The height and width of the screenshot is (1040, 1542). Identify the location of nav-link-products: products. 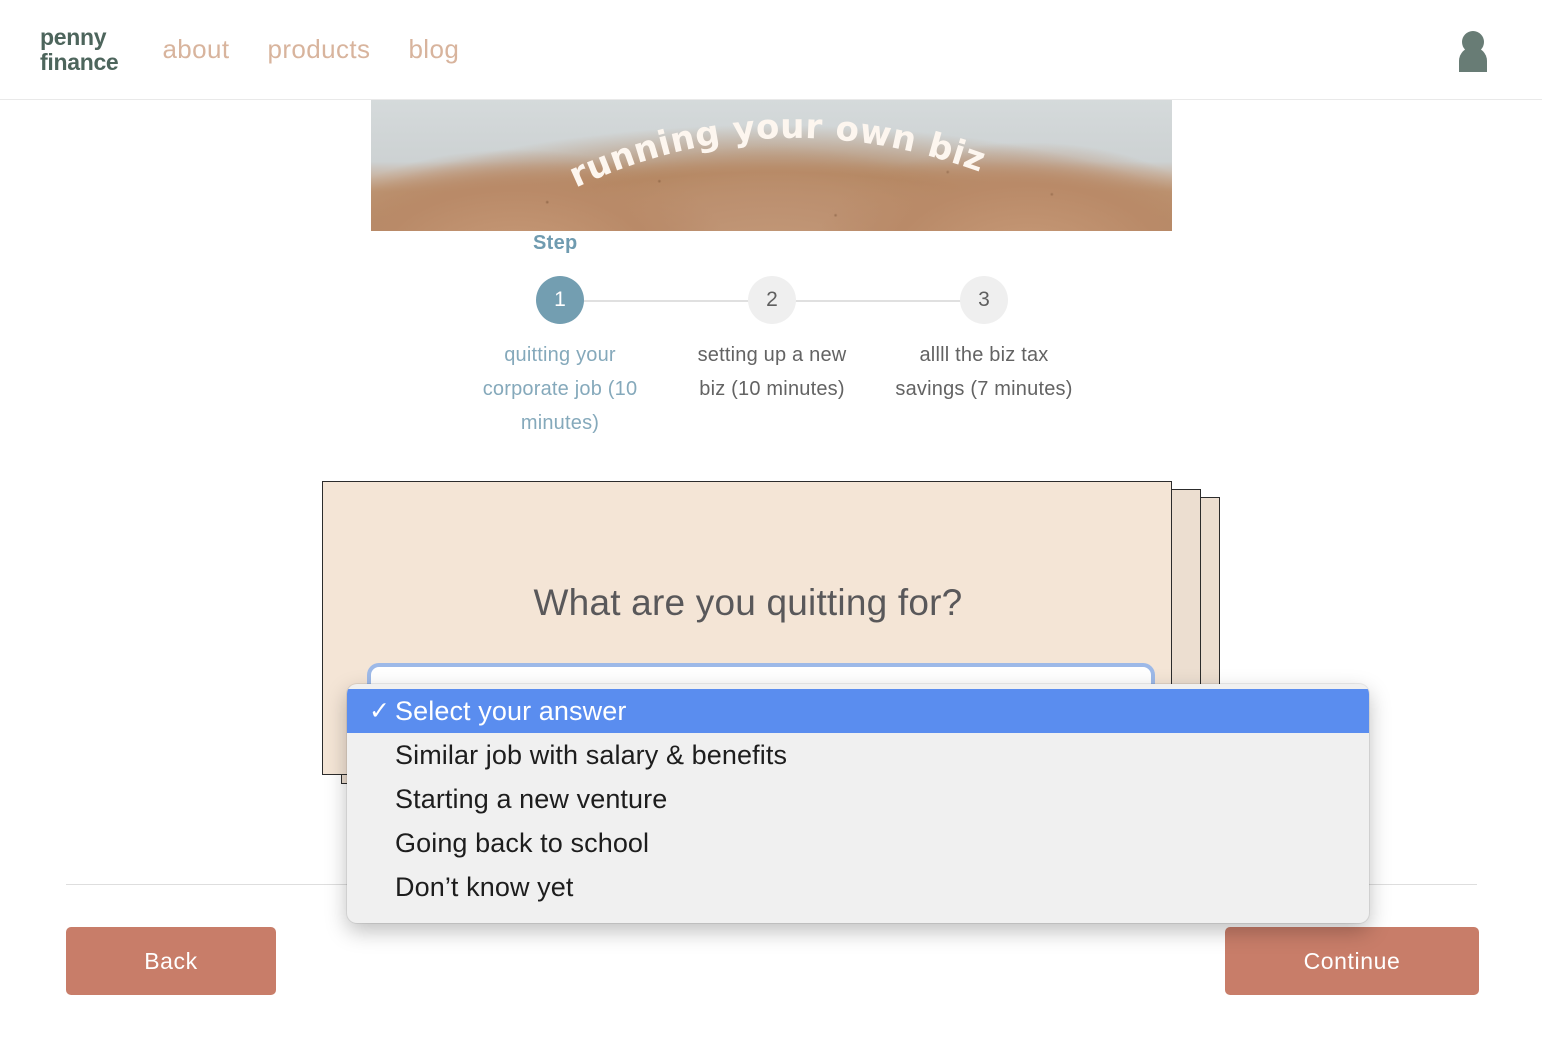
(319, 49).